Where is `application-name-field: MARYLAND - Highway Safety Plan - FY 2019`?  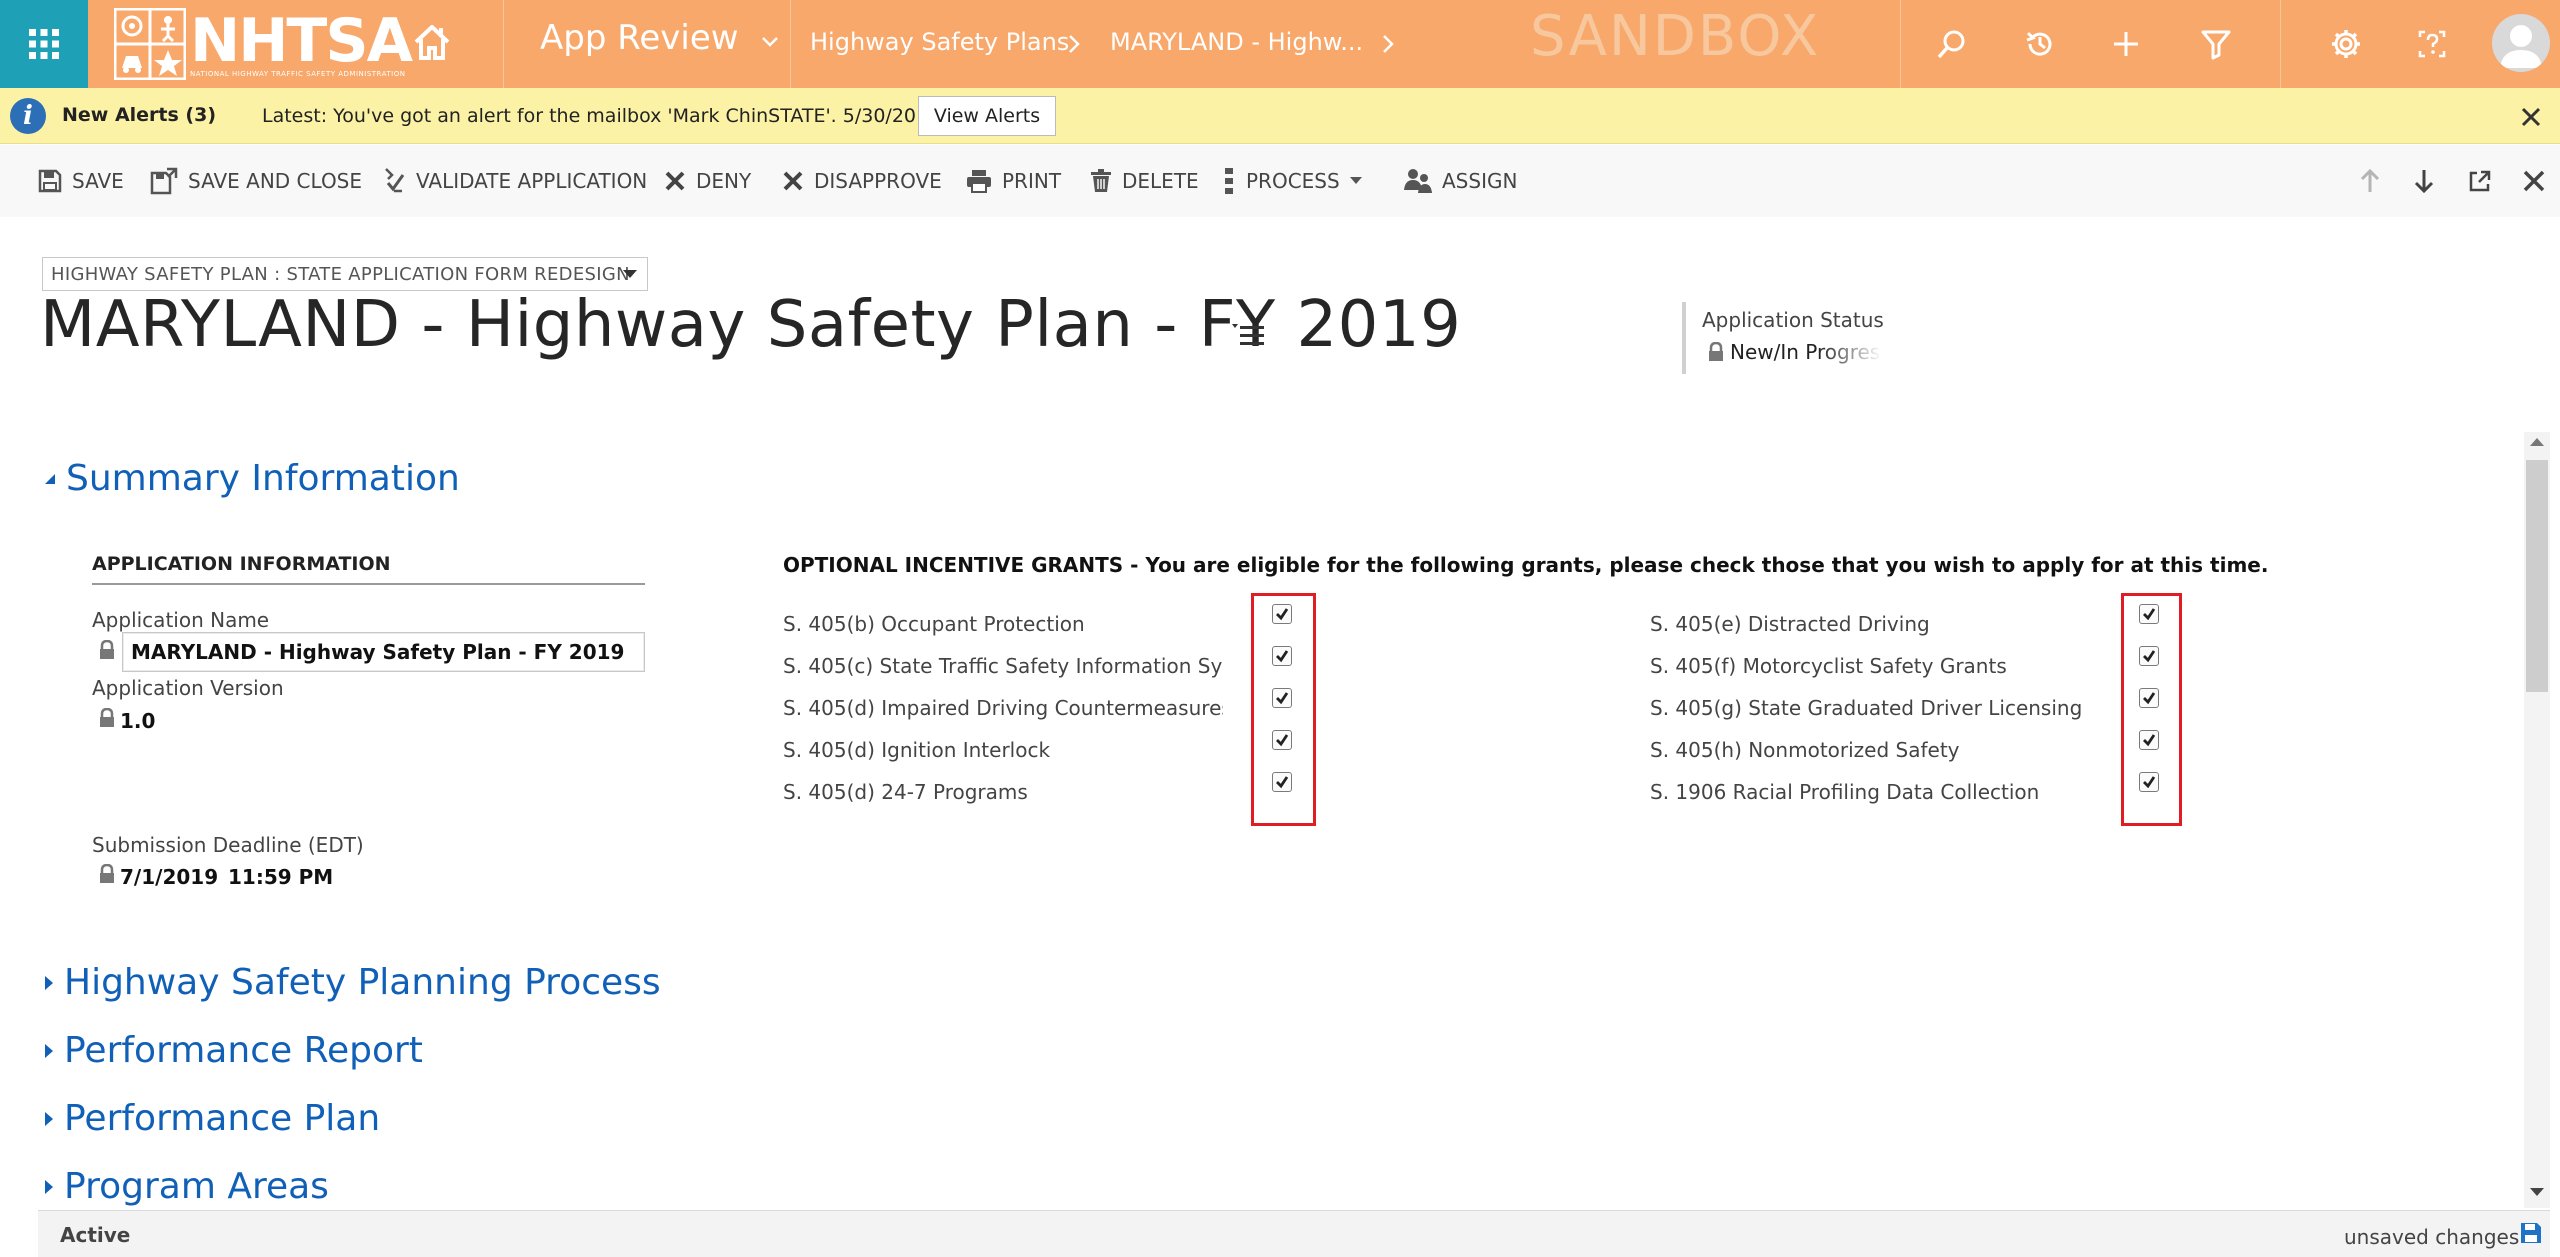 application-name-field: MARYLAND - Highway Safety Plan - FY 2019 is located at coordinates (383, 652).